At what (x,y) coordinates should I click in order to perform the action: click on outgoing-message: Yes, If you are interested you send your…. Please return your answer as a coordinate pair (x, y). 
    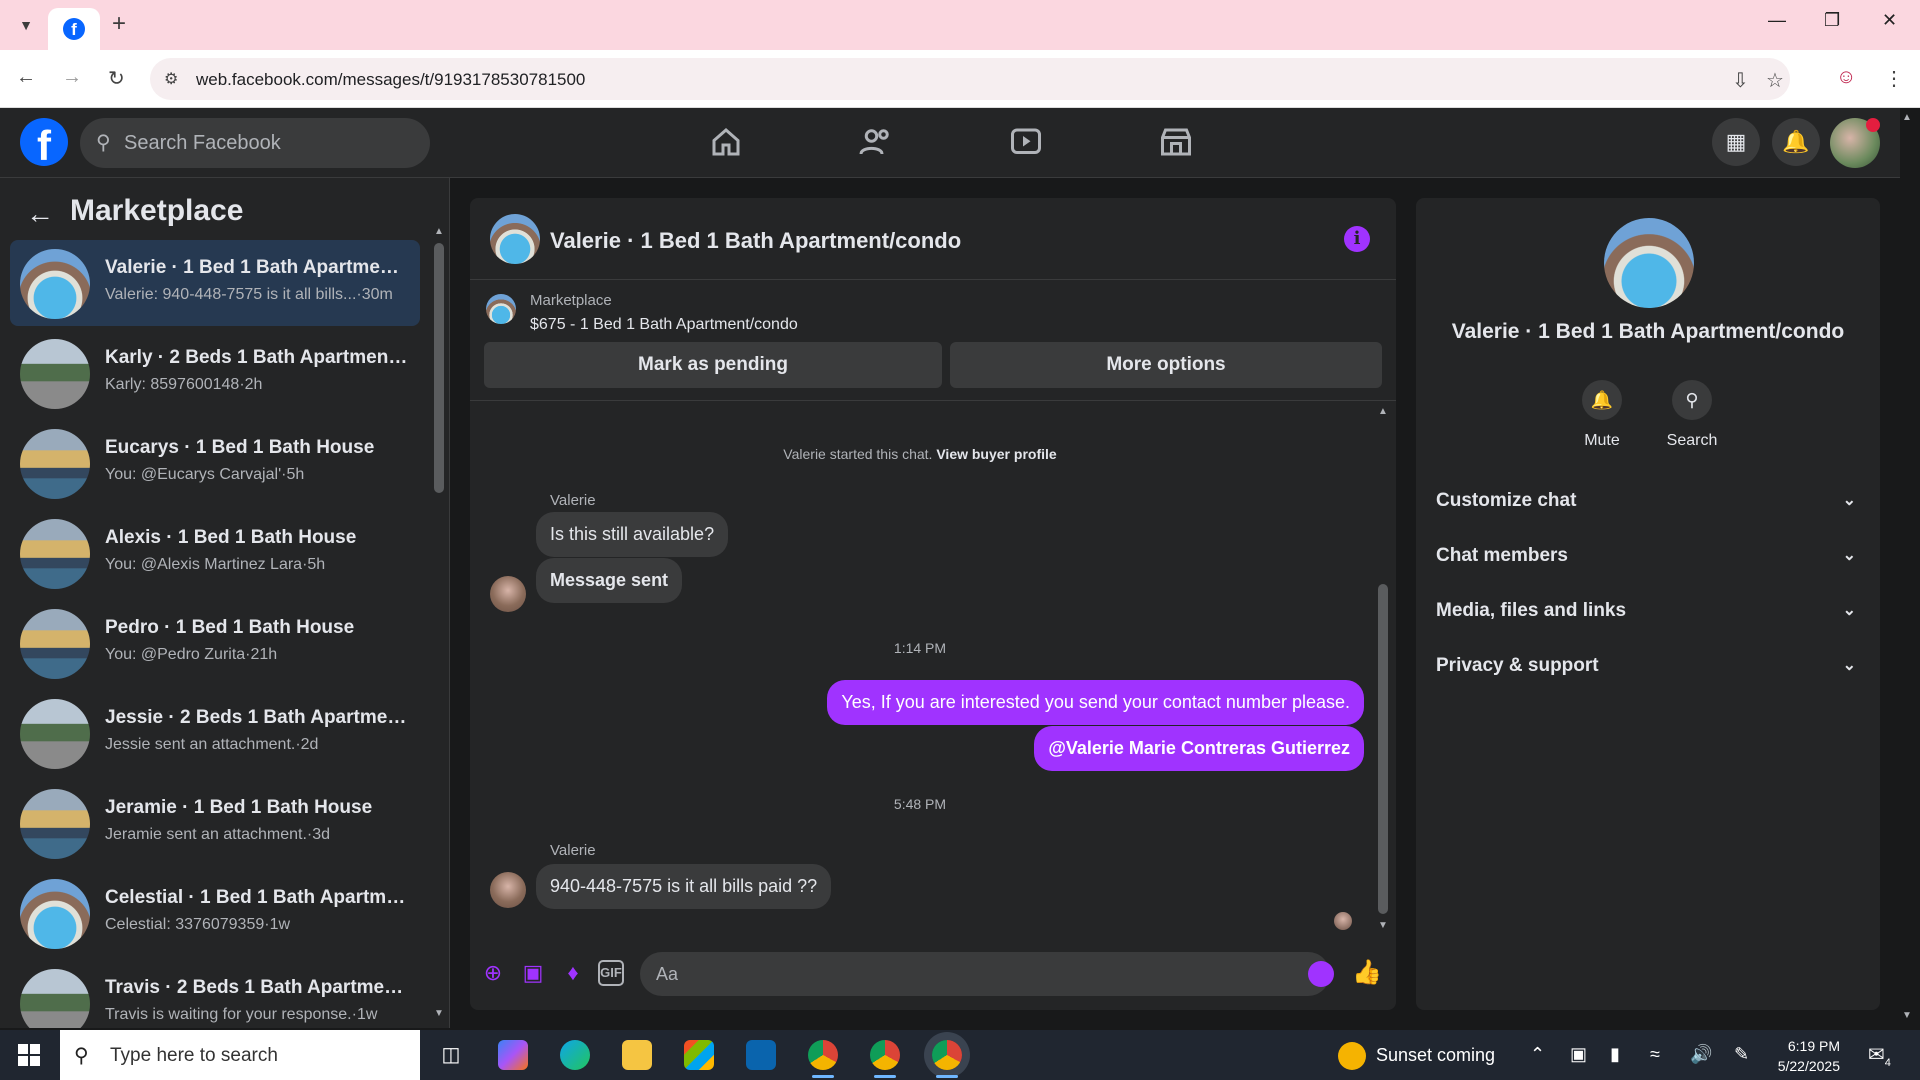
    Looking at the image, I should click on (1095, 702).